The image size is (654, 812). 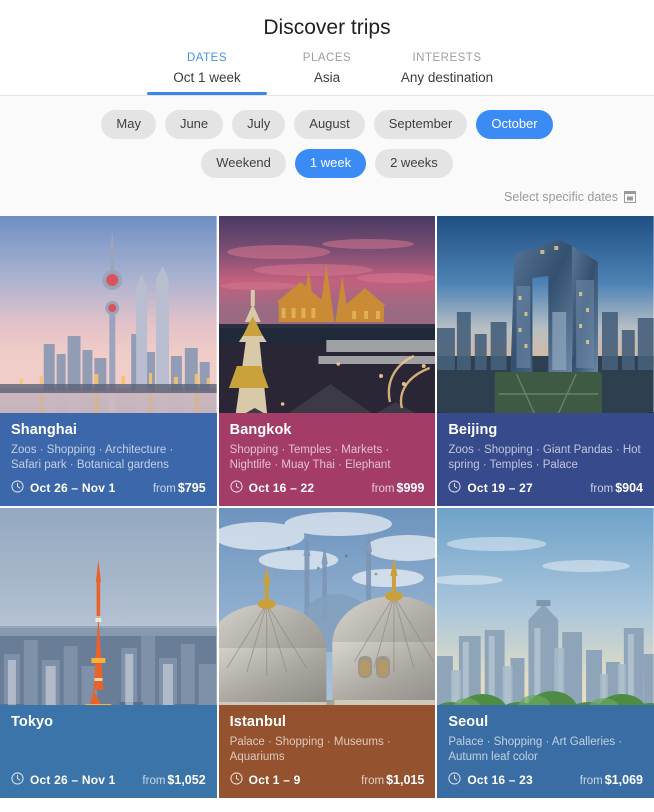 I want to click on chip-month-may: May, so click(x=128, y=124).